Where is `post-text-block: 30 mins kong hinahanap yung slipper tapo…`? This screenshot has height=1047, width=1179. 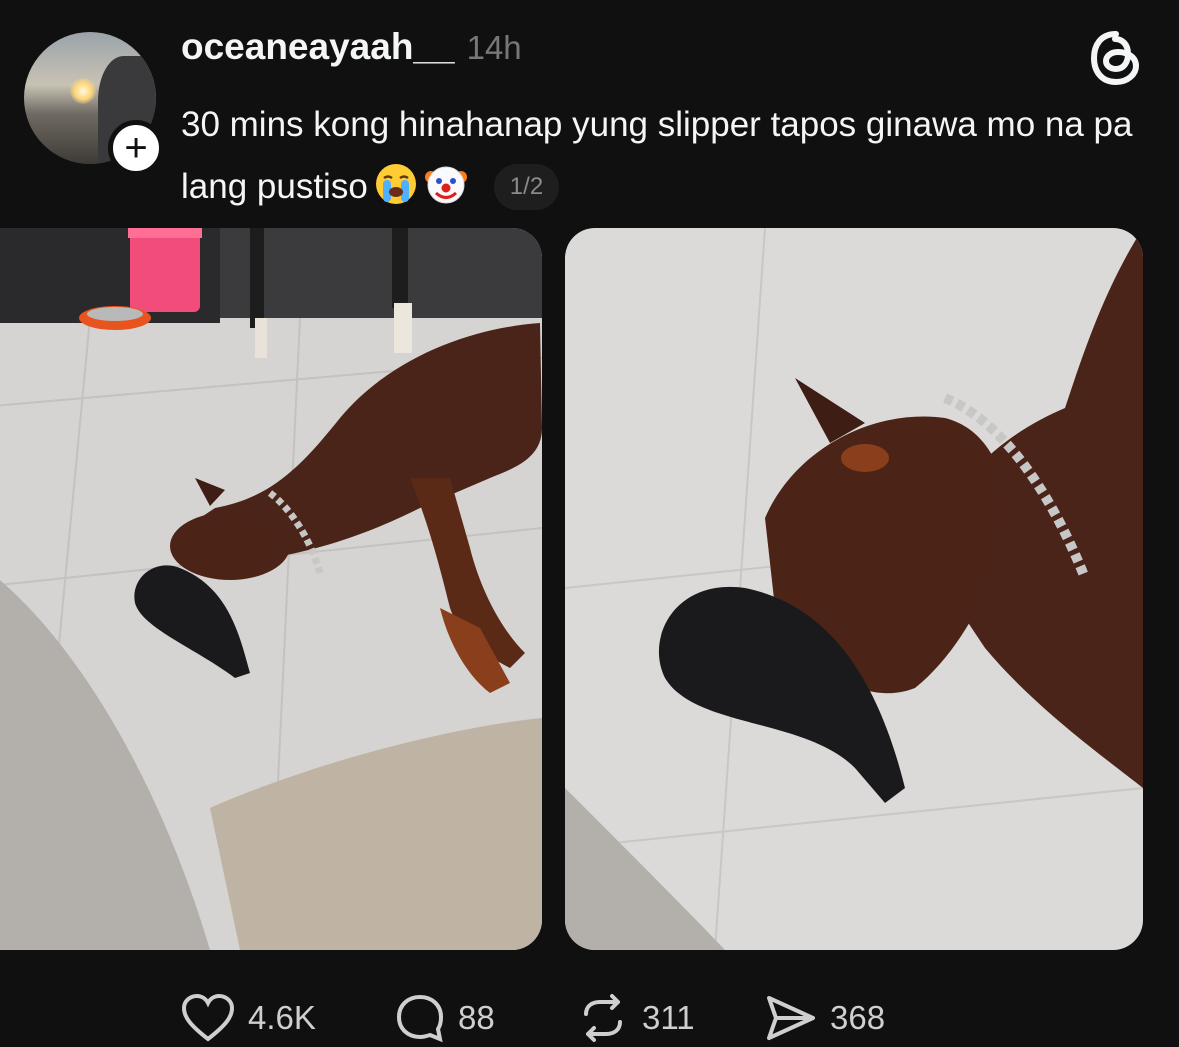 post-text-block: 30 mins kong hinahanap yung slipper tapo… is located at coordinates (661, 156).